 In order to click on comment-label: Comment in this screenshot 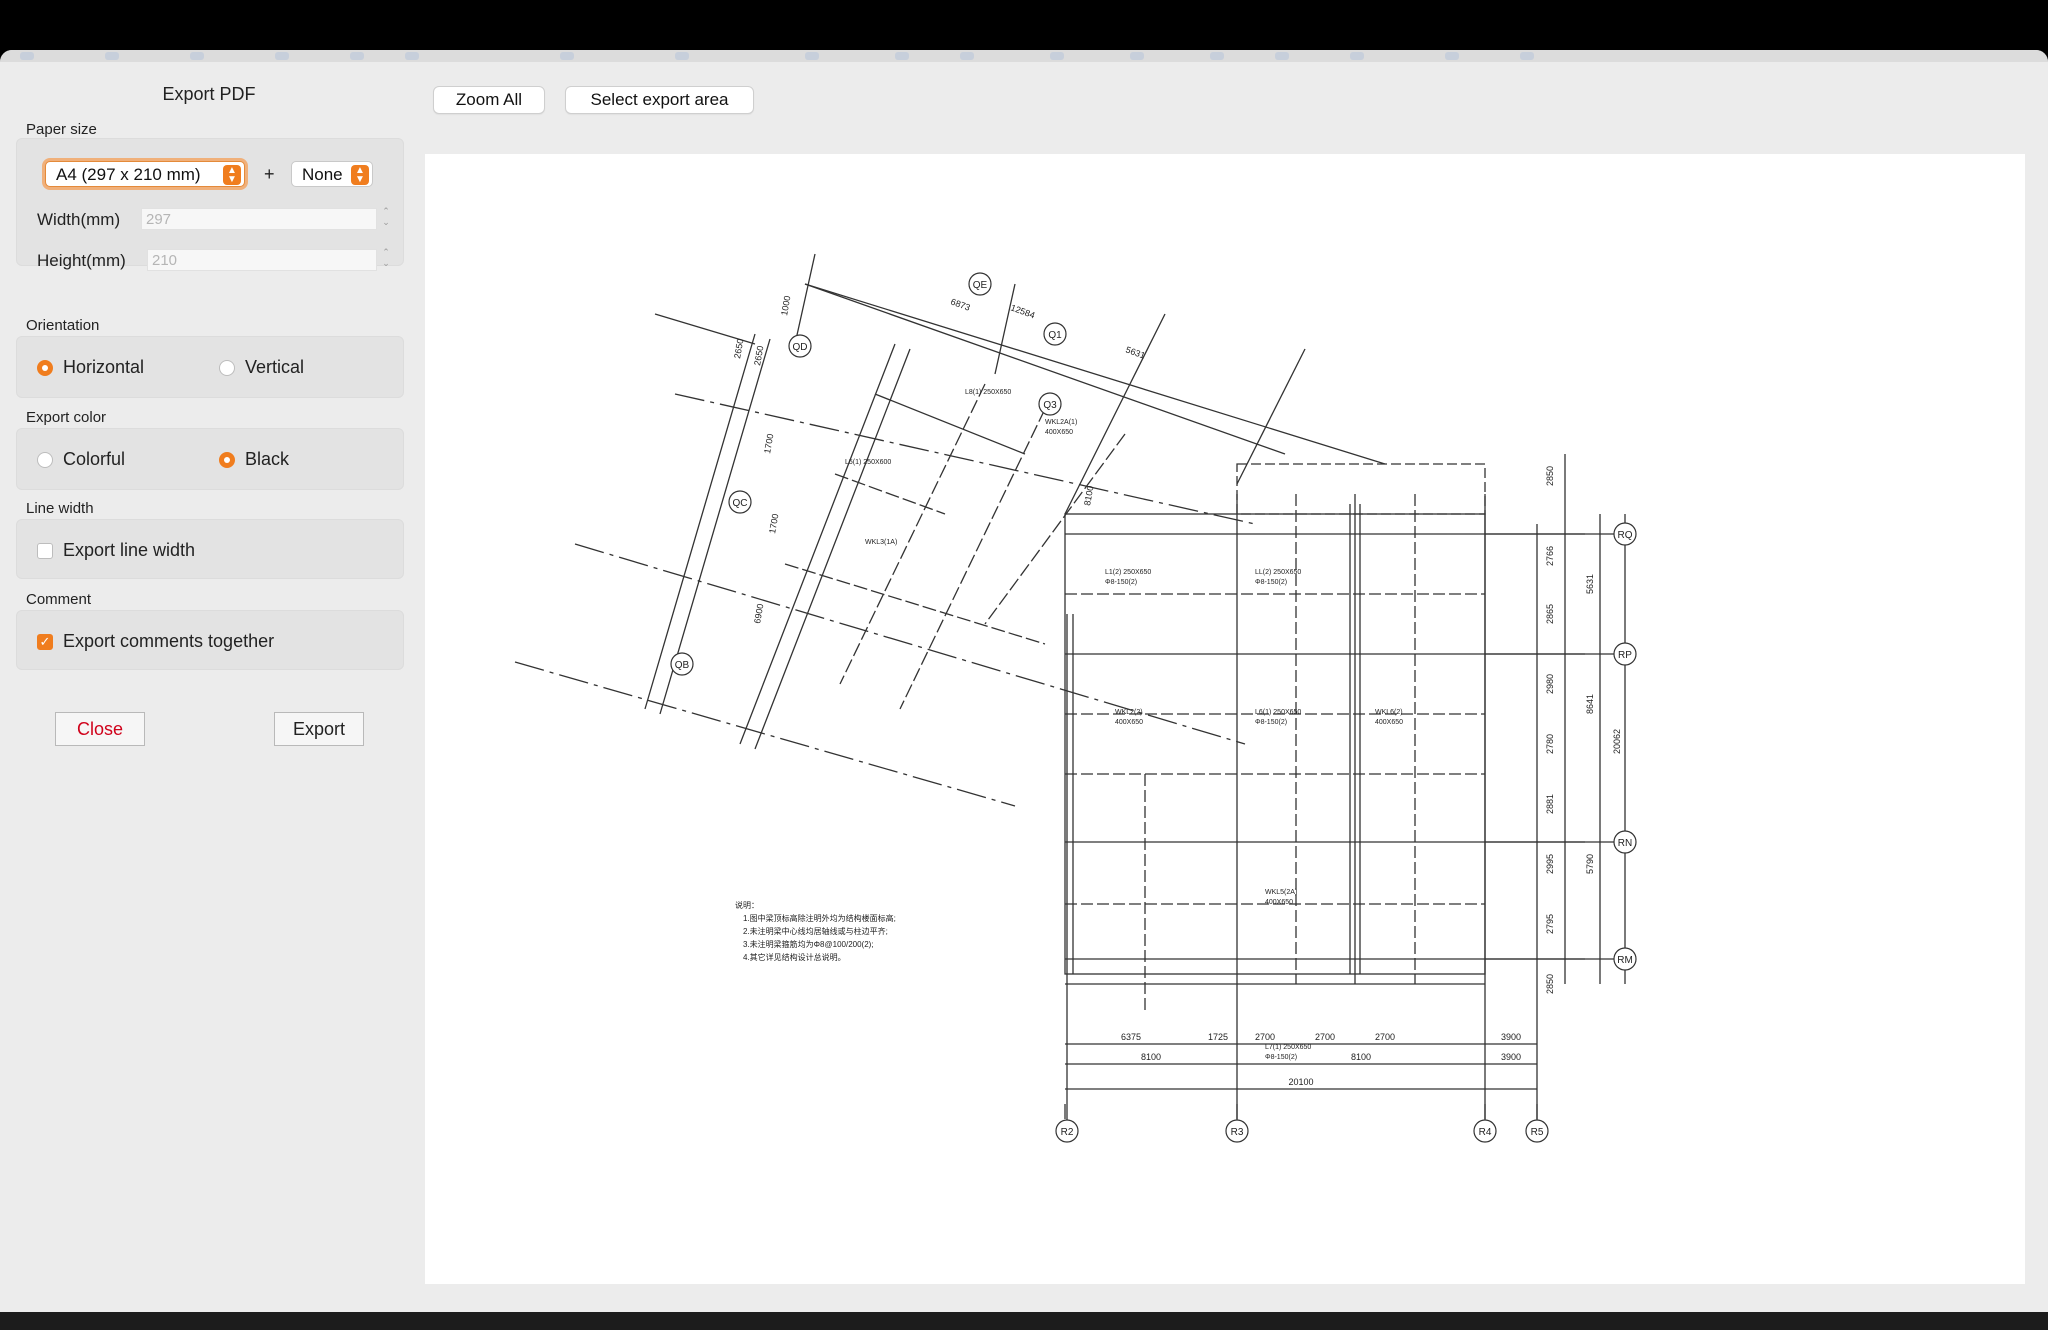, I will do `click(59, 599)`.